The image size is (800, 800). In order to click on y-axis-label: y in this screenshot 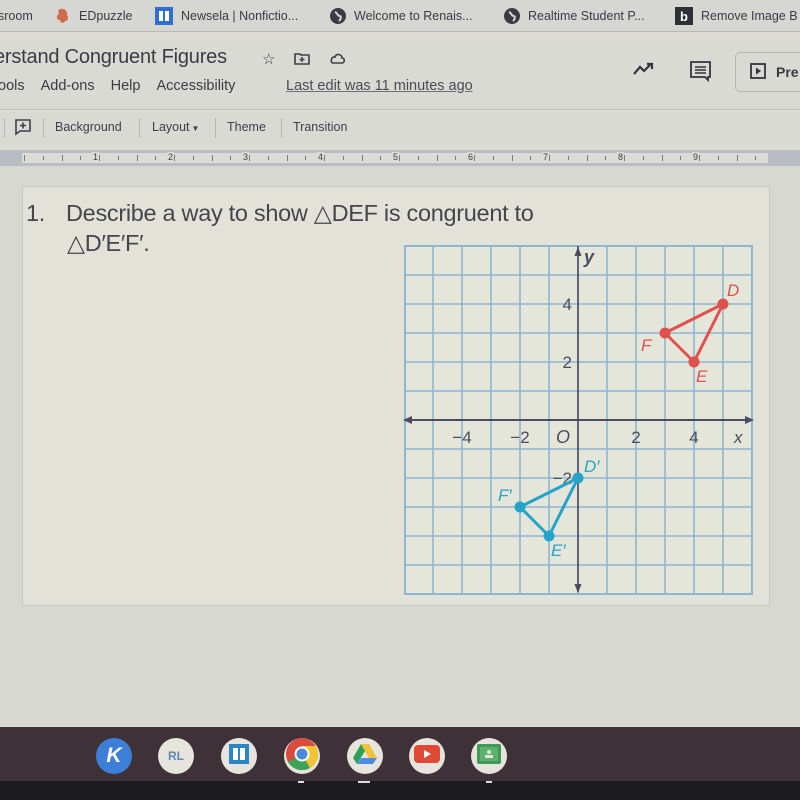, I will do `click(589, 257)`.